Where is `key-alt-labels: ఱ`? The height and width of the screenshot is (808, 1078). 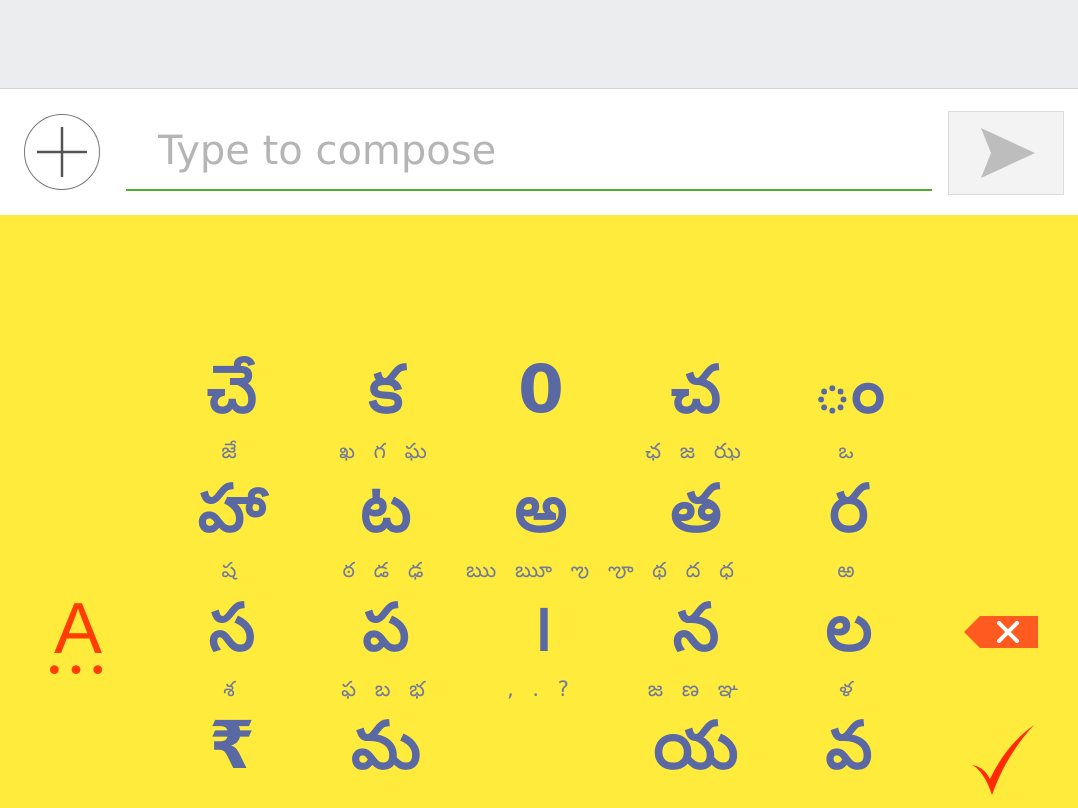 key-alt-labels: ఱ is located at coordinates (849, 570).